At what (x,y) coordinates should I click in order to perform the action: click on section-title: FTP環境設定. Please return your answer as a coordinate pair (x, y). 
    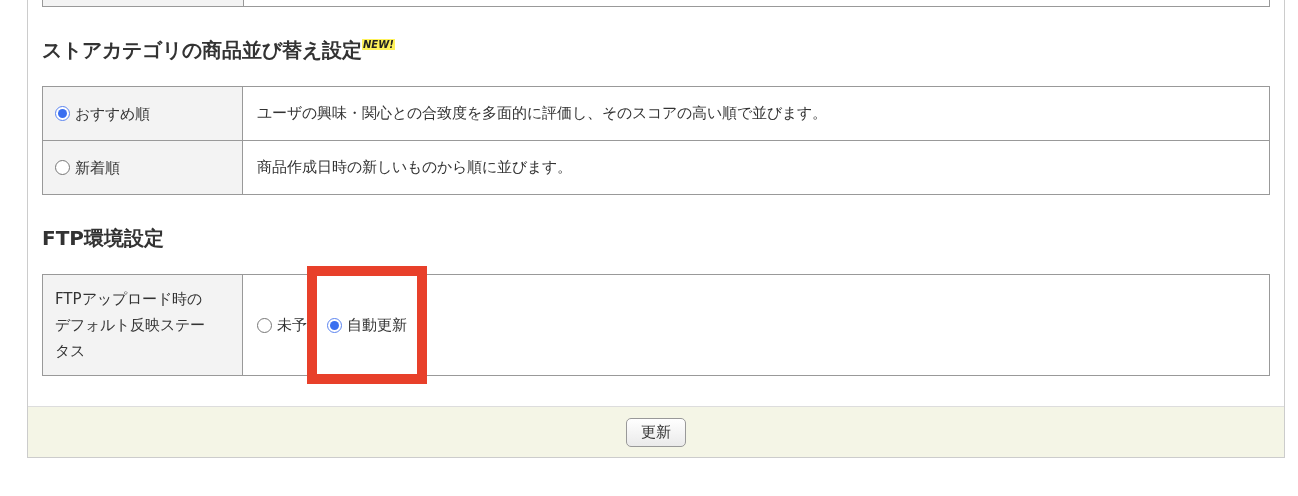
    Looking at the image, I should click on (103, 238).